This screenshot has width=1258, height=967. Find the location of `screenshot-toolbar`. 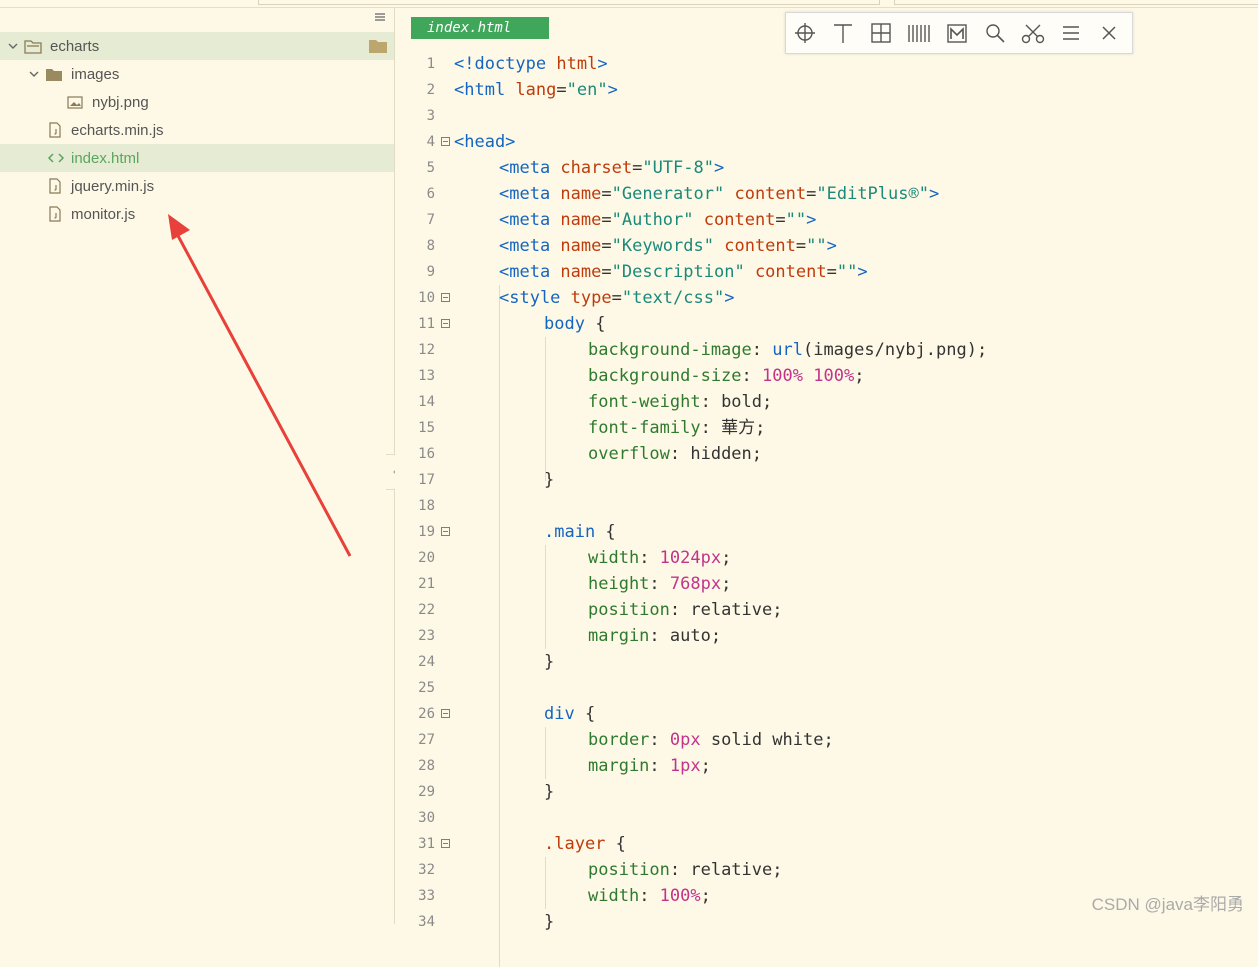

screenshot-toolbar is located at coordinates (959, 33).